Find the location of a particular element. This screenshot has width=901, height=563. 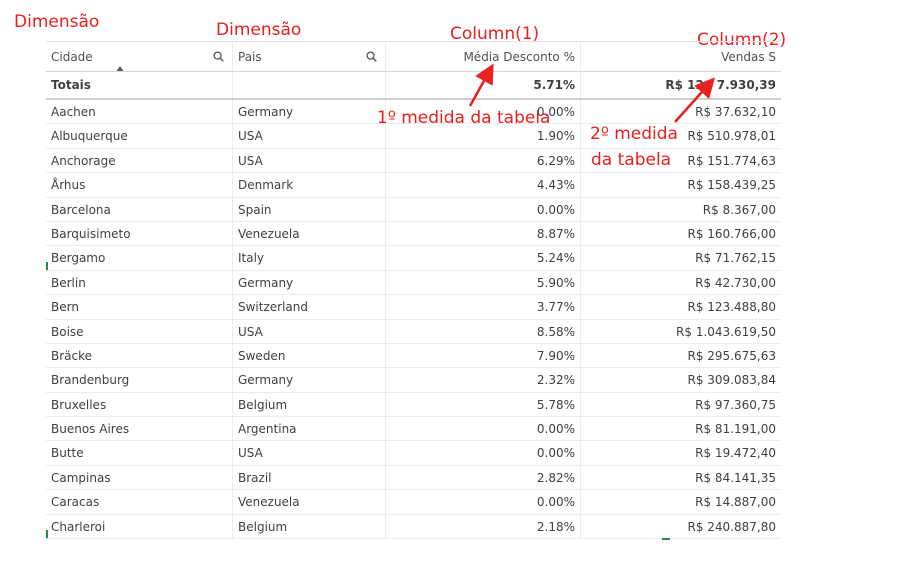

table-row: Berlin Germany 5.90% R$ 42.730,00 is located at coordinates (413, 283).